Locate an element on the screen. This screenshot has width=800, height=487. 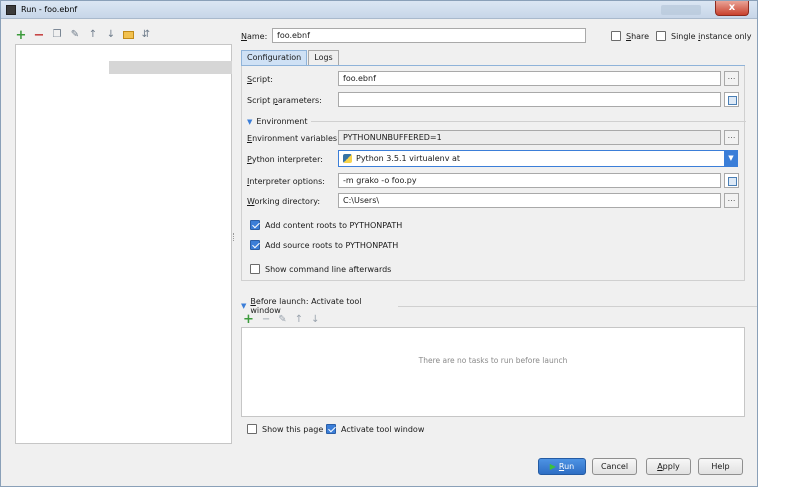
show-this-page-box is located at coordinates (252, 429).